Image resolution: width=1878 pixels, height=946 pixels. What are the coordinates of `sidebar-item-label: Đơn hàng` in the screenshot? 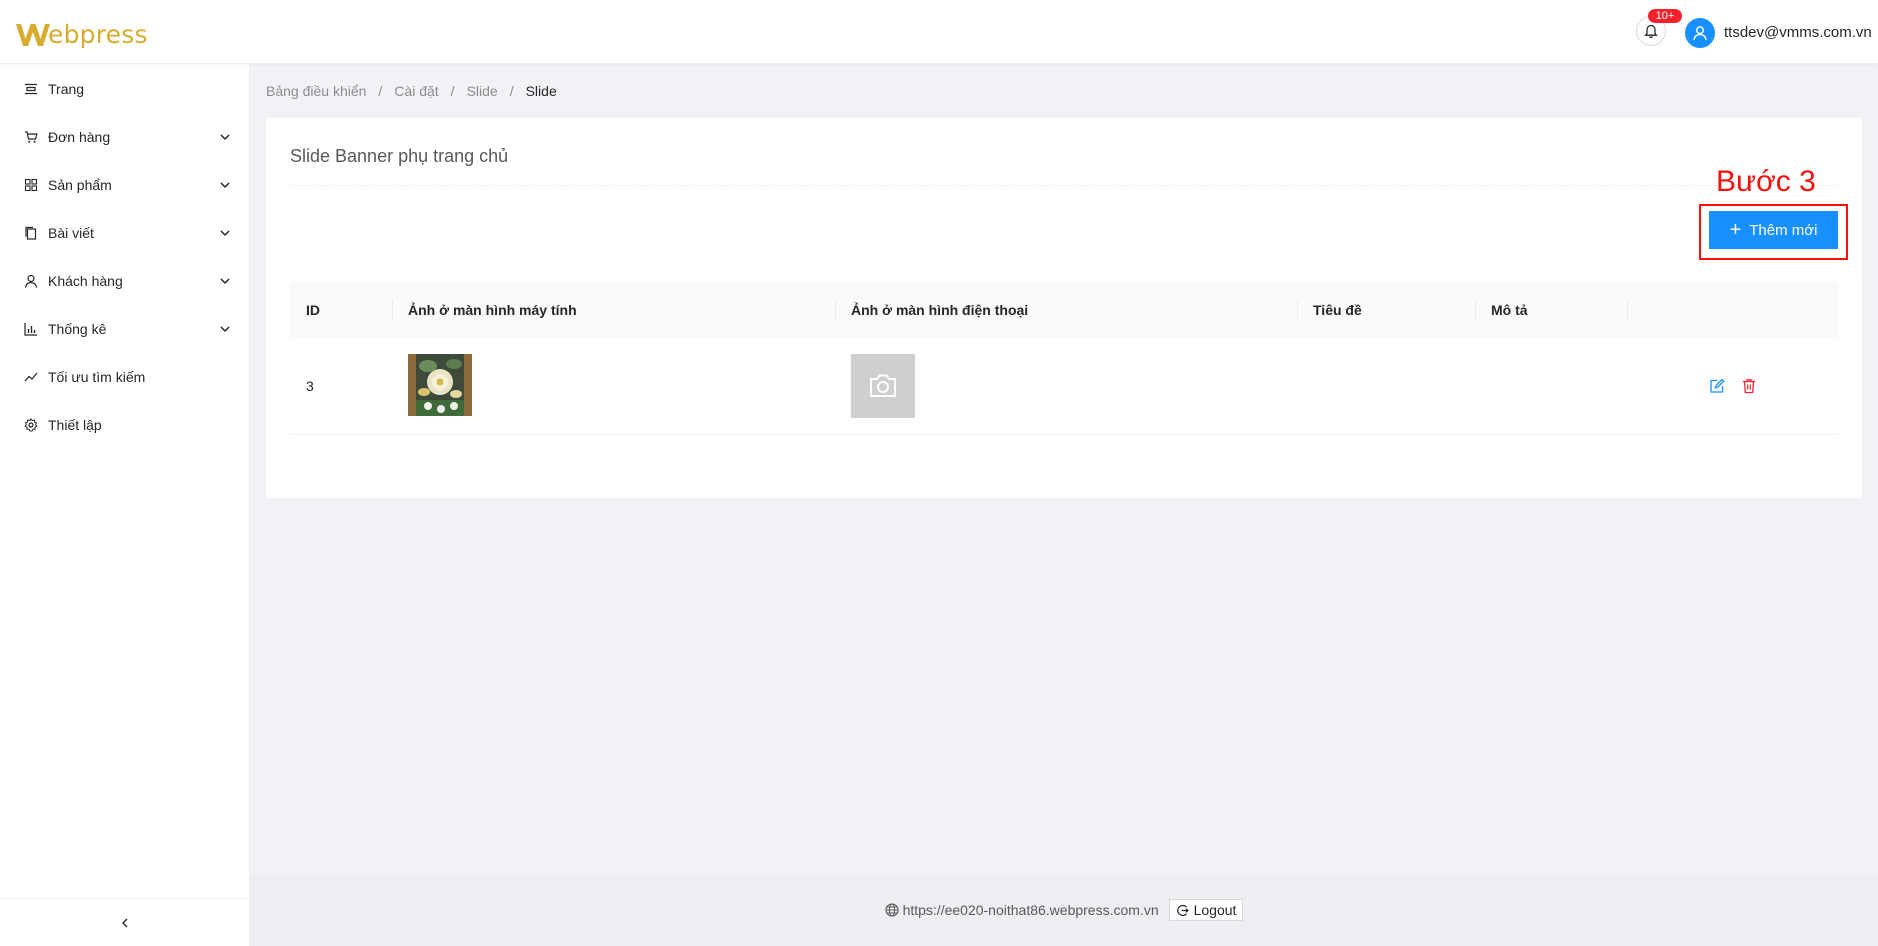 It's located at (79, 137).